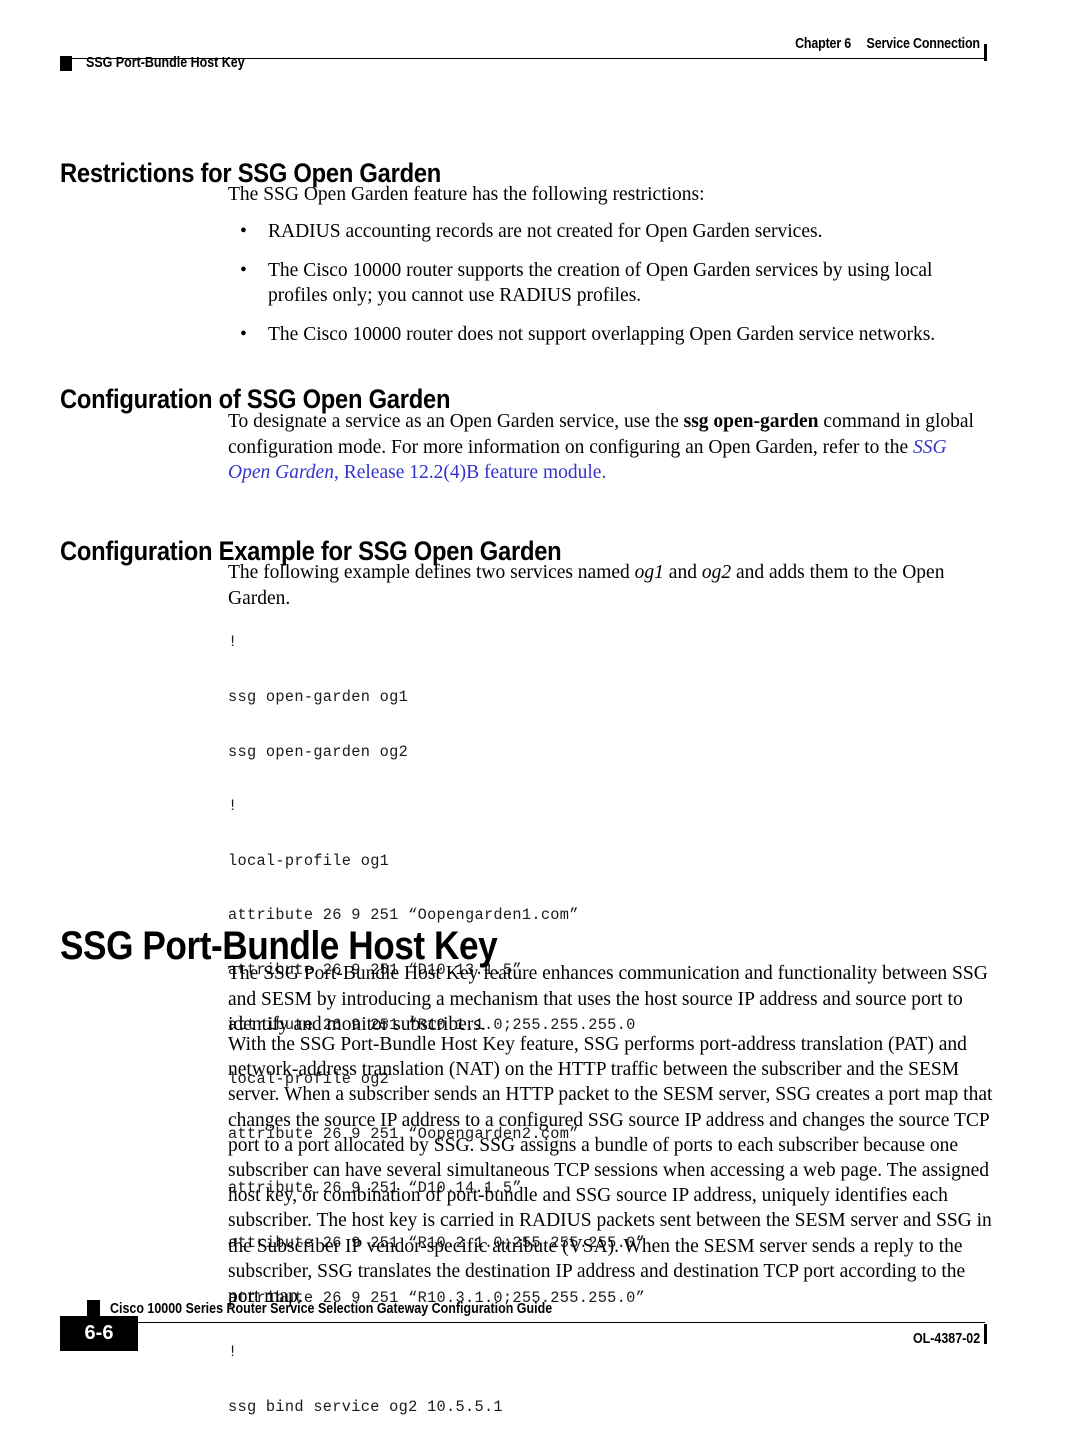  What do you see at coordinates (522, 1322) in the screenshot?
I see `footer-rule` at bounding box center [522, 1322].